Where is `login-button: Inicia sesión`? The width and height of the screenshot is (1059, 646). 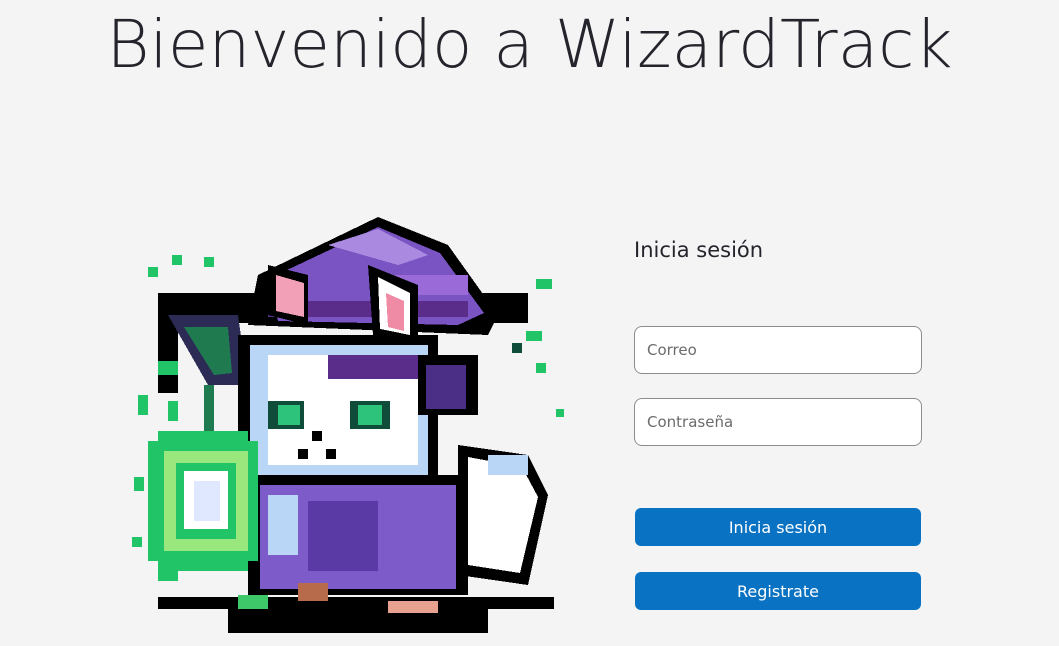
login-button: Inicia sesión is located at coordinates (778, 527).